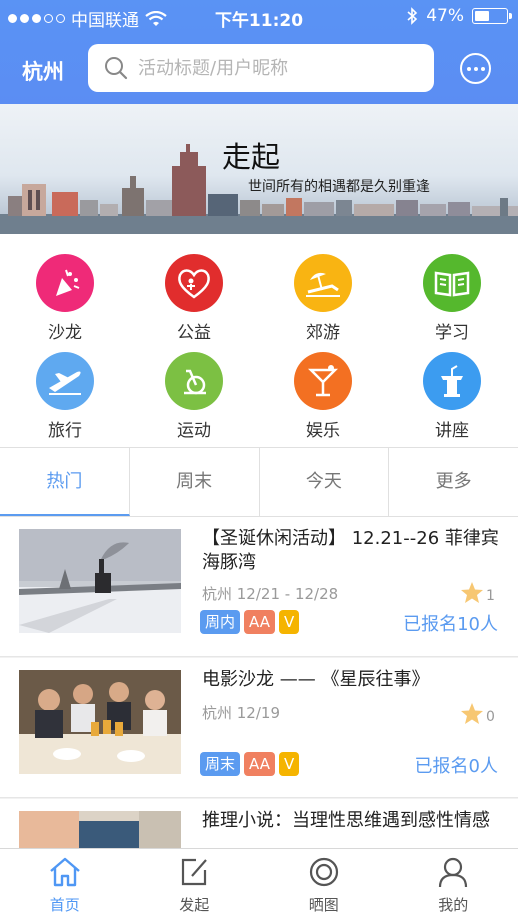 This screenshot has width=518, height=920. What do you see at coordinates (323, 283) in the screenshot?
I see `beach-umbrella-icon` at bounding box center [323, 283].